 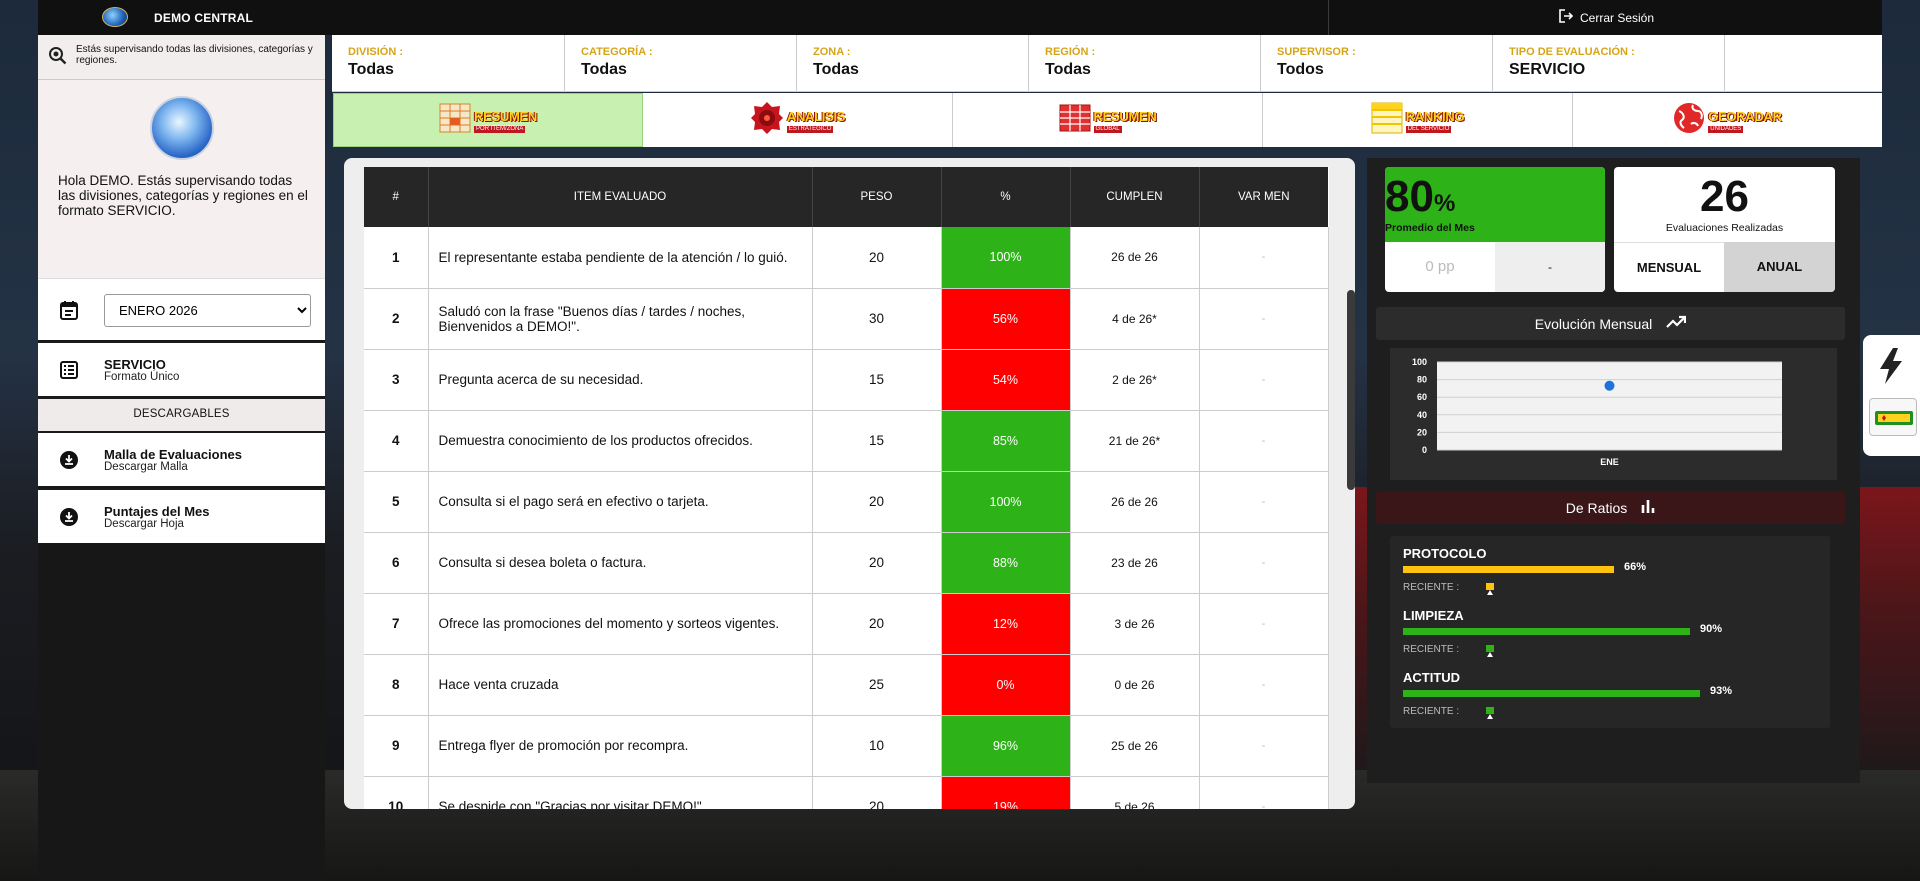 I want to click on col-header-pct: %, so click(x=1006, y=197).